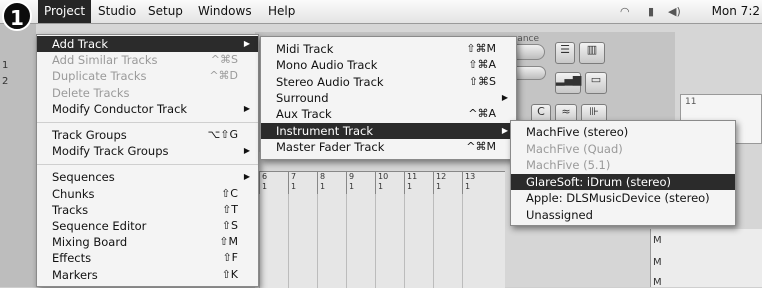 The image size is (762, 288). Describe the element at coordinates (388, 114) in the screenshot. I see `menu-item-aux-track: Aux Track ^⌘A` at that location.